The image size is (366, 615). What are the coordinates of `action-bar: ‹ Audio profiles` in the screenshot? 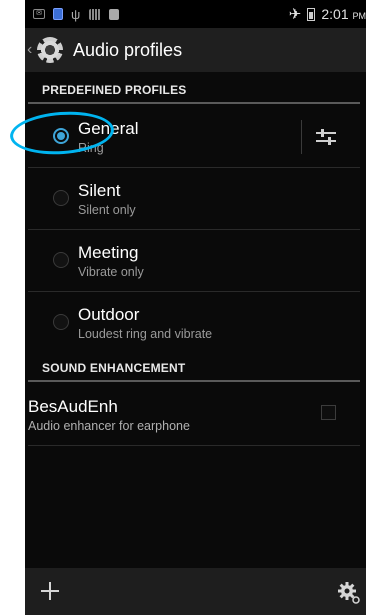 It's located at (195, 50).